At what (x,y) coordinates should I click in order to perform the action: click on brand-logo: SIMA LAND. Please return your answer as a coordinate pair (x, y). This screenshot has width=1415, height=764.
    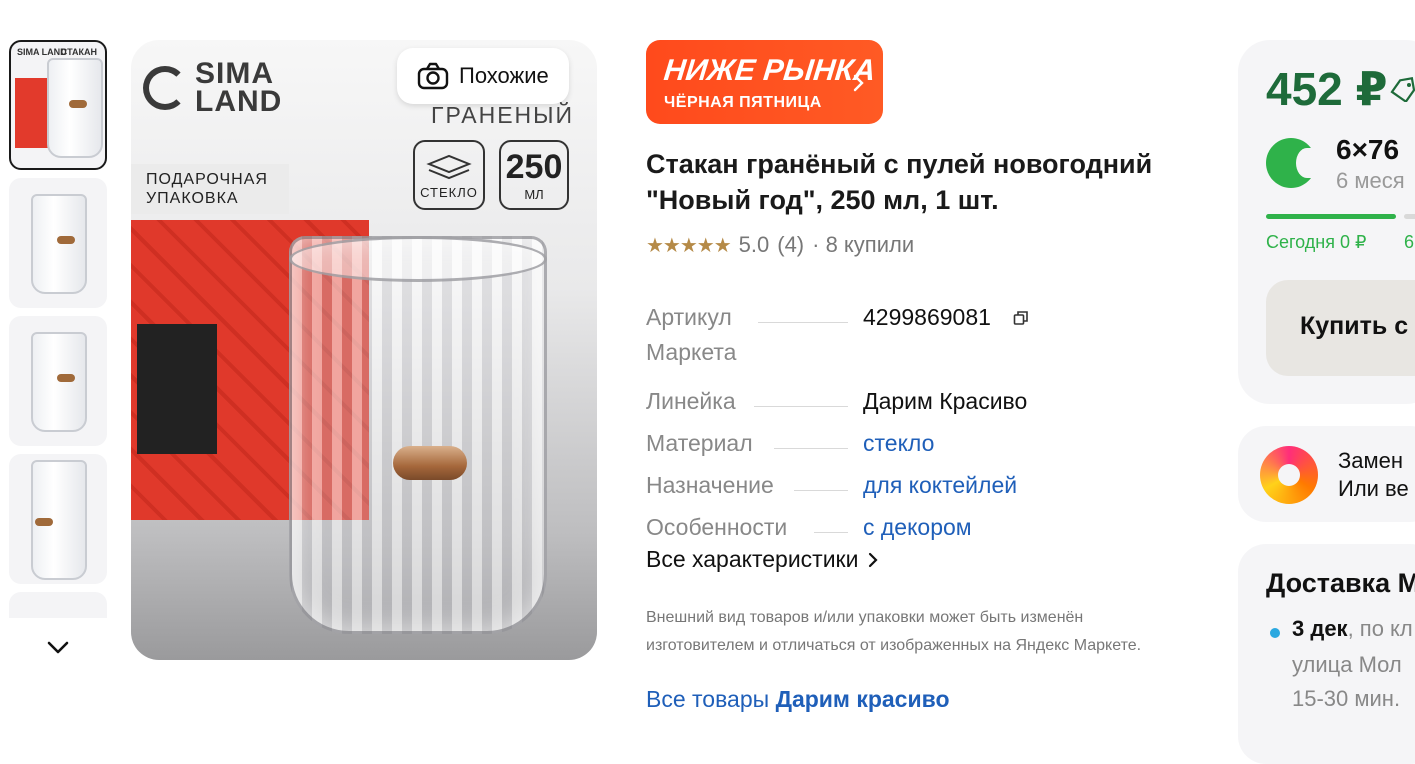
    Looking at the image, I should click on (217, 87).